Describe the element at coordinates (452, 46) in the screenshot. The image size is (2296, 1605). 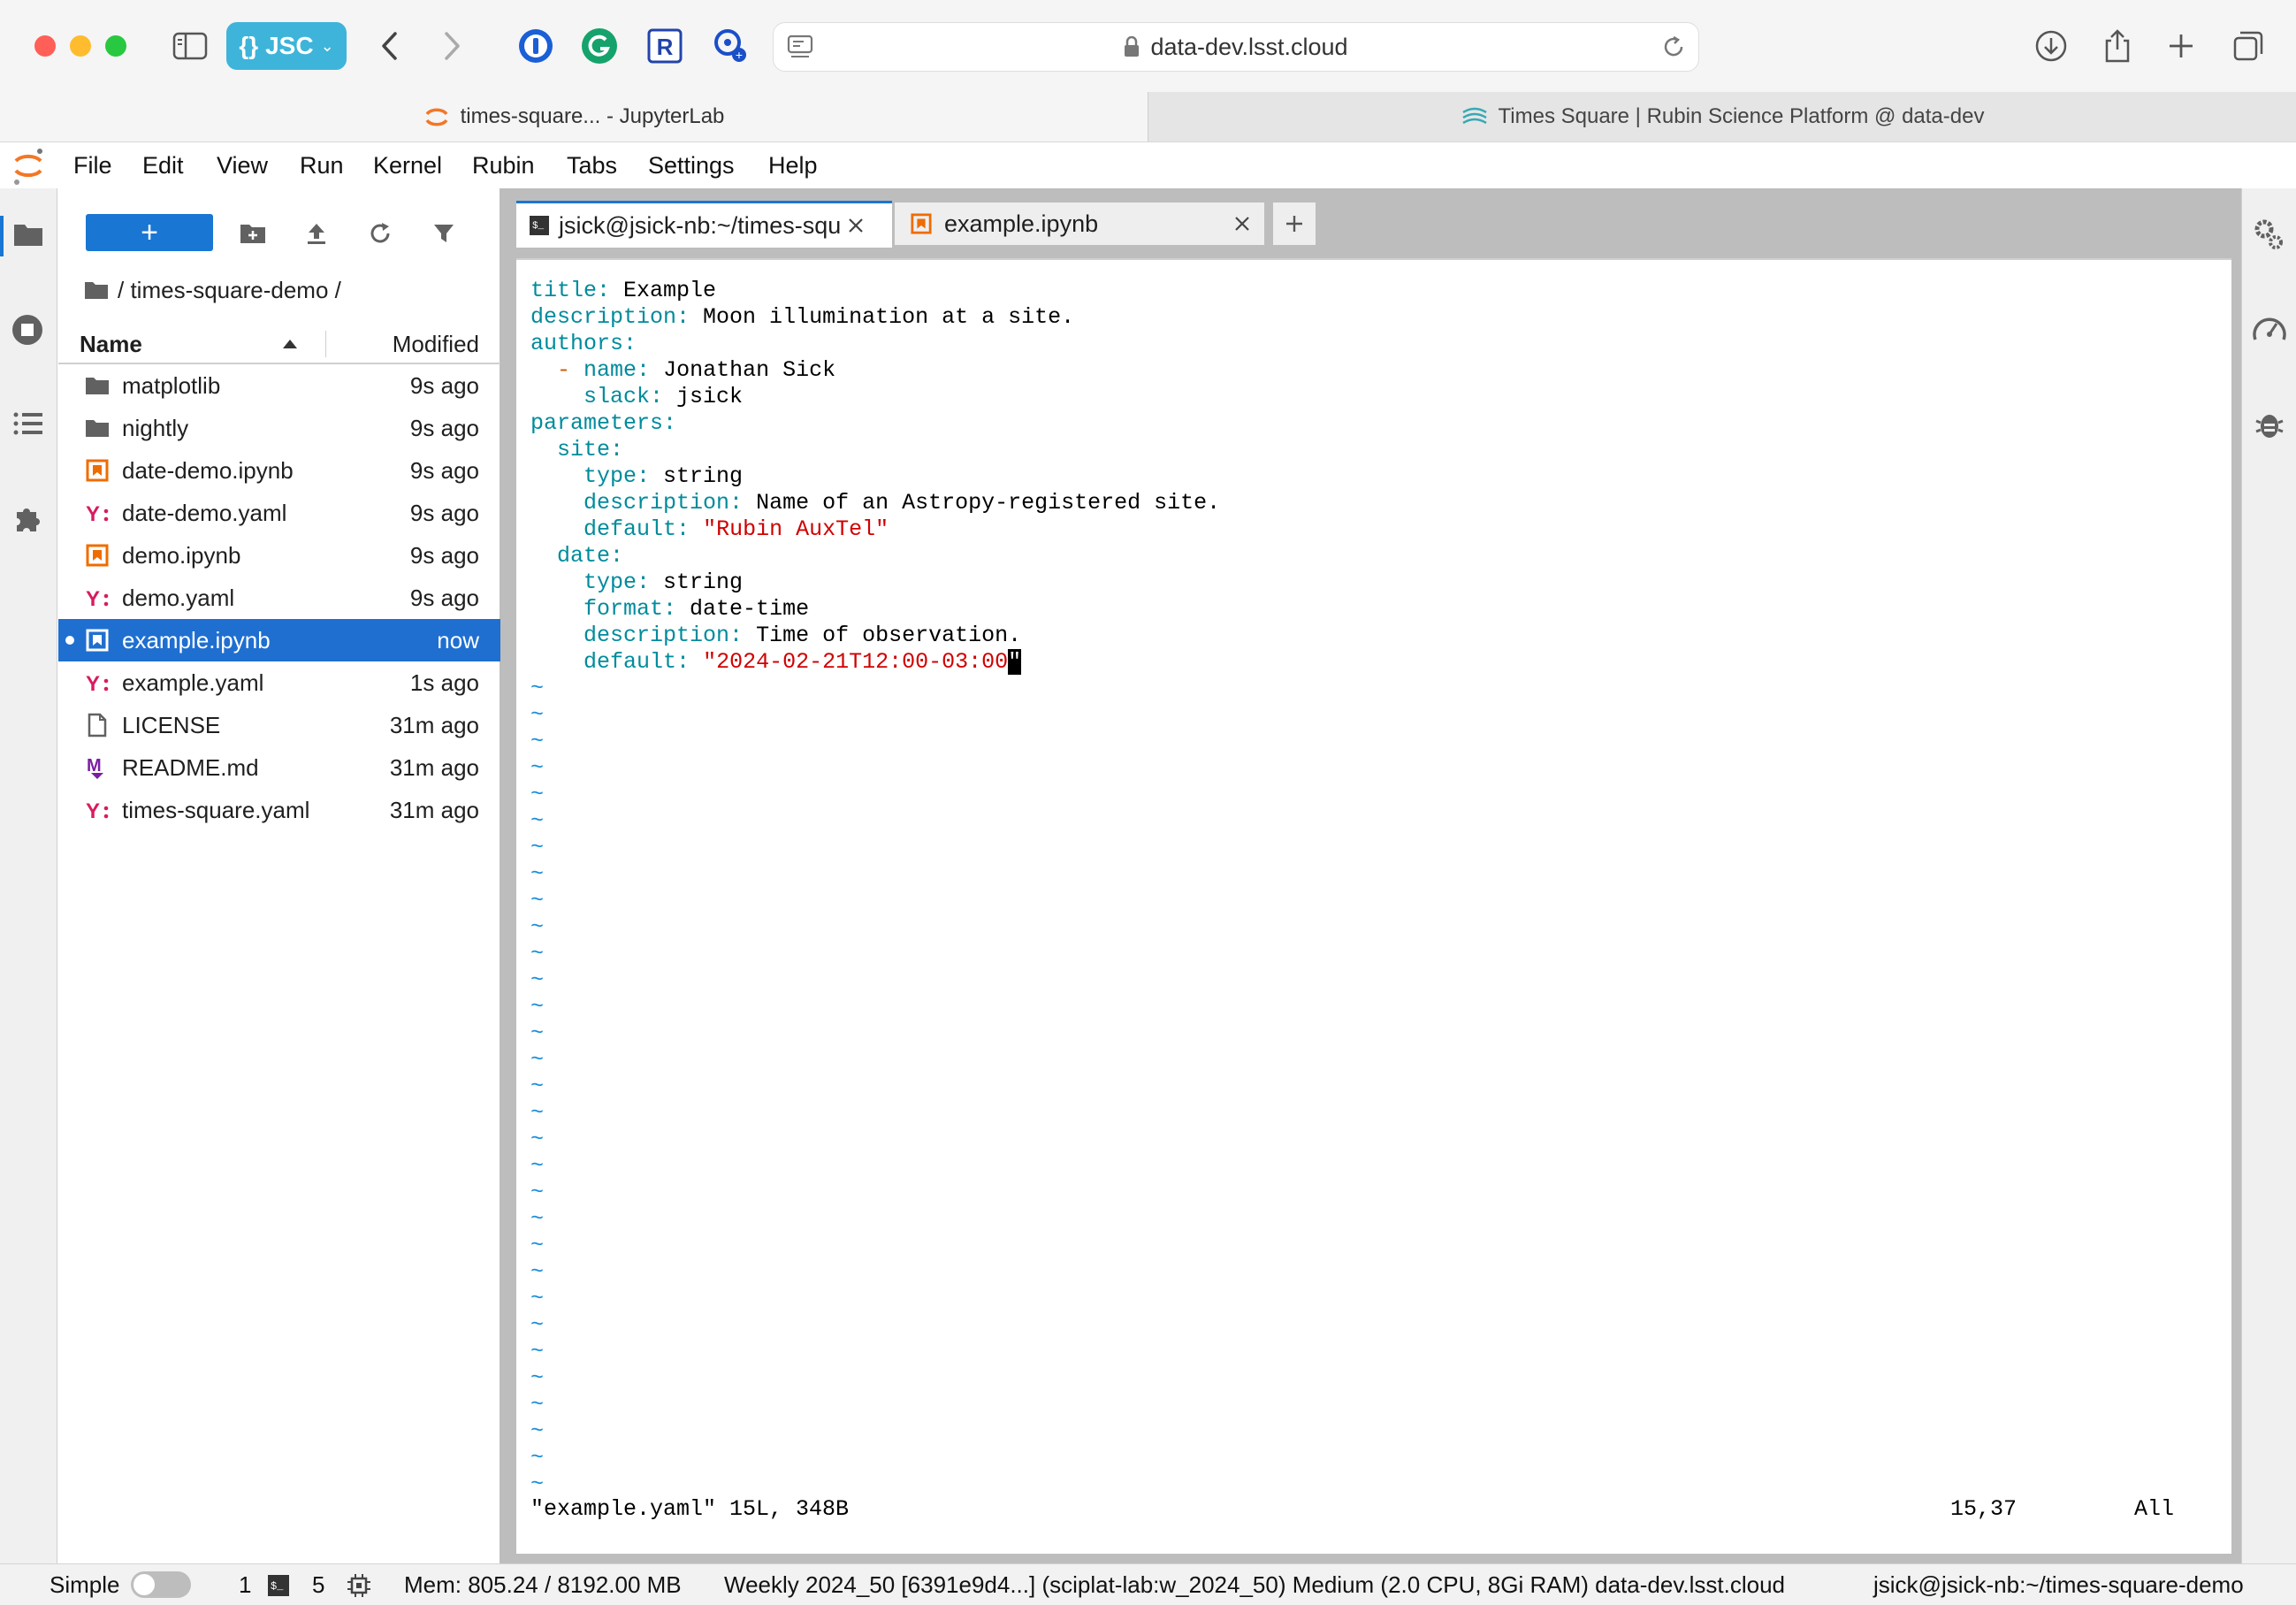
I see `forward-icon` at that location.